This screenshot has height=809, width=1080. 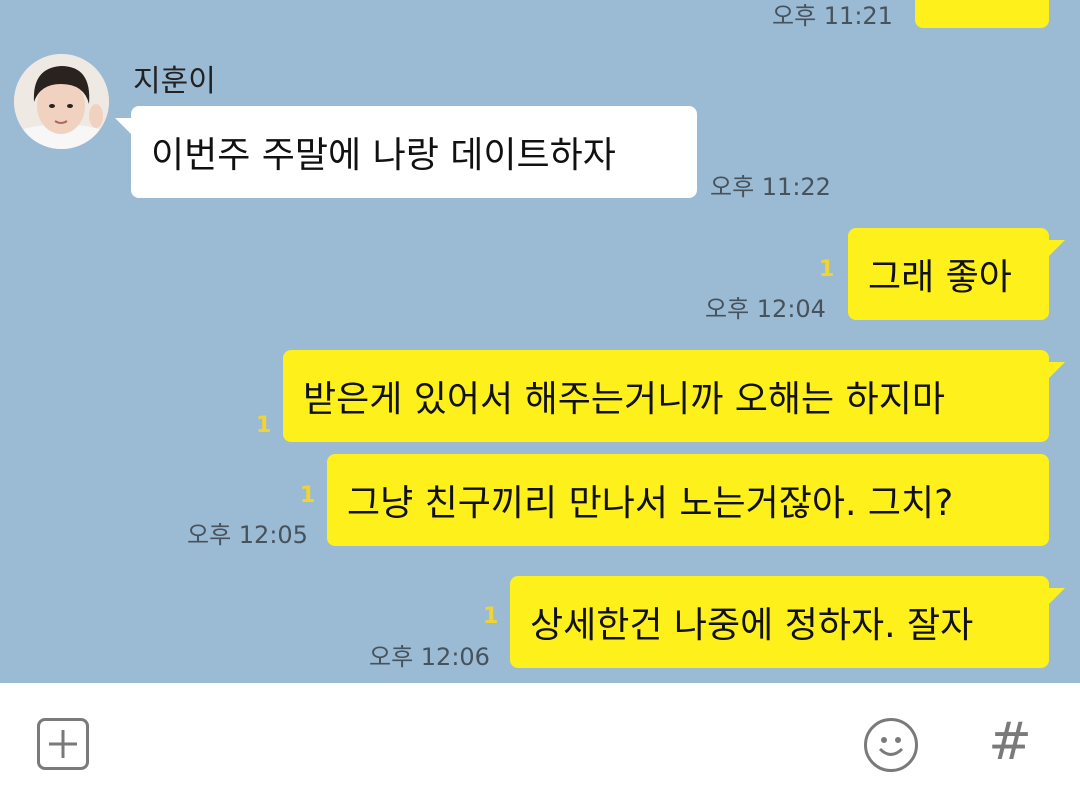 What do you see at coordinates (383, 155) in the screenshot?
I see `message-text: 이번주 주말에 나랑 데이트하자` at bounding box center [383, 155].